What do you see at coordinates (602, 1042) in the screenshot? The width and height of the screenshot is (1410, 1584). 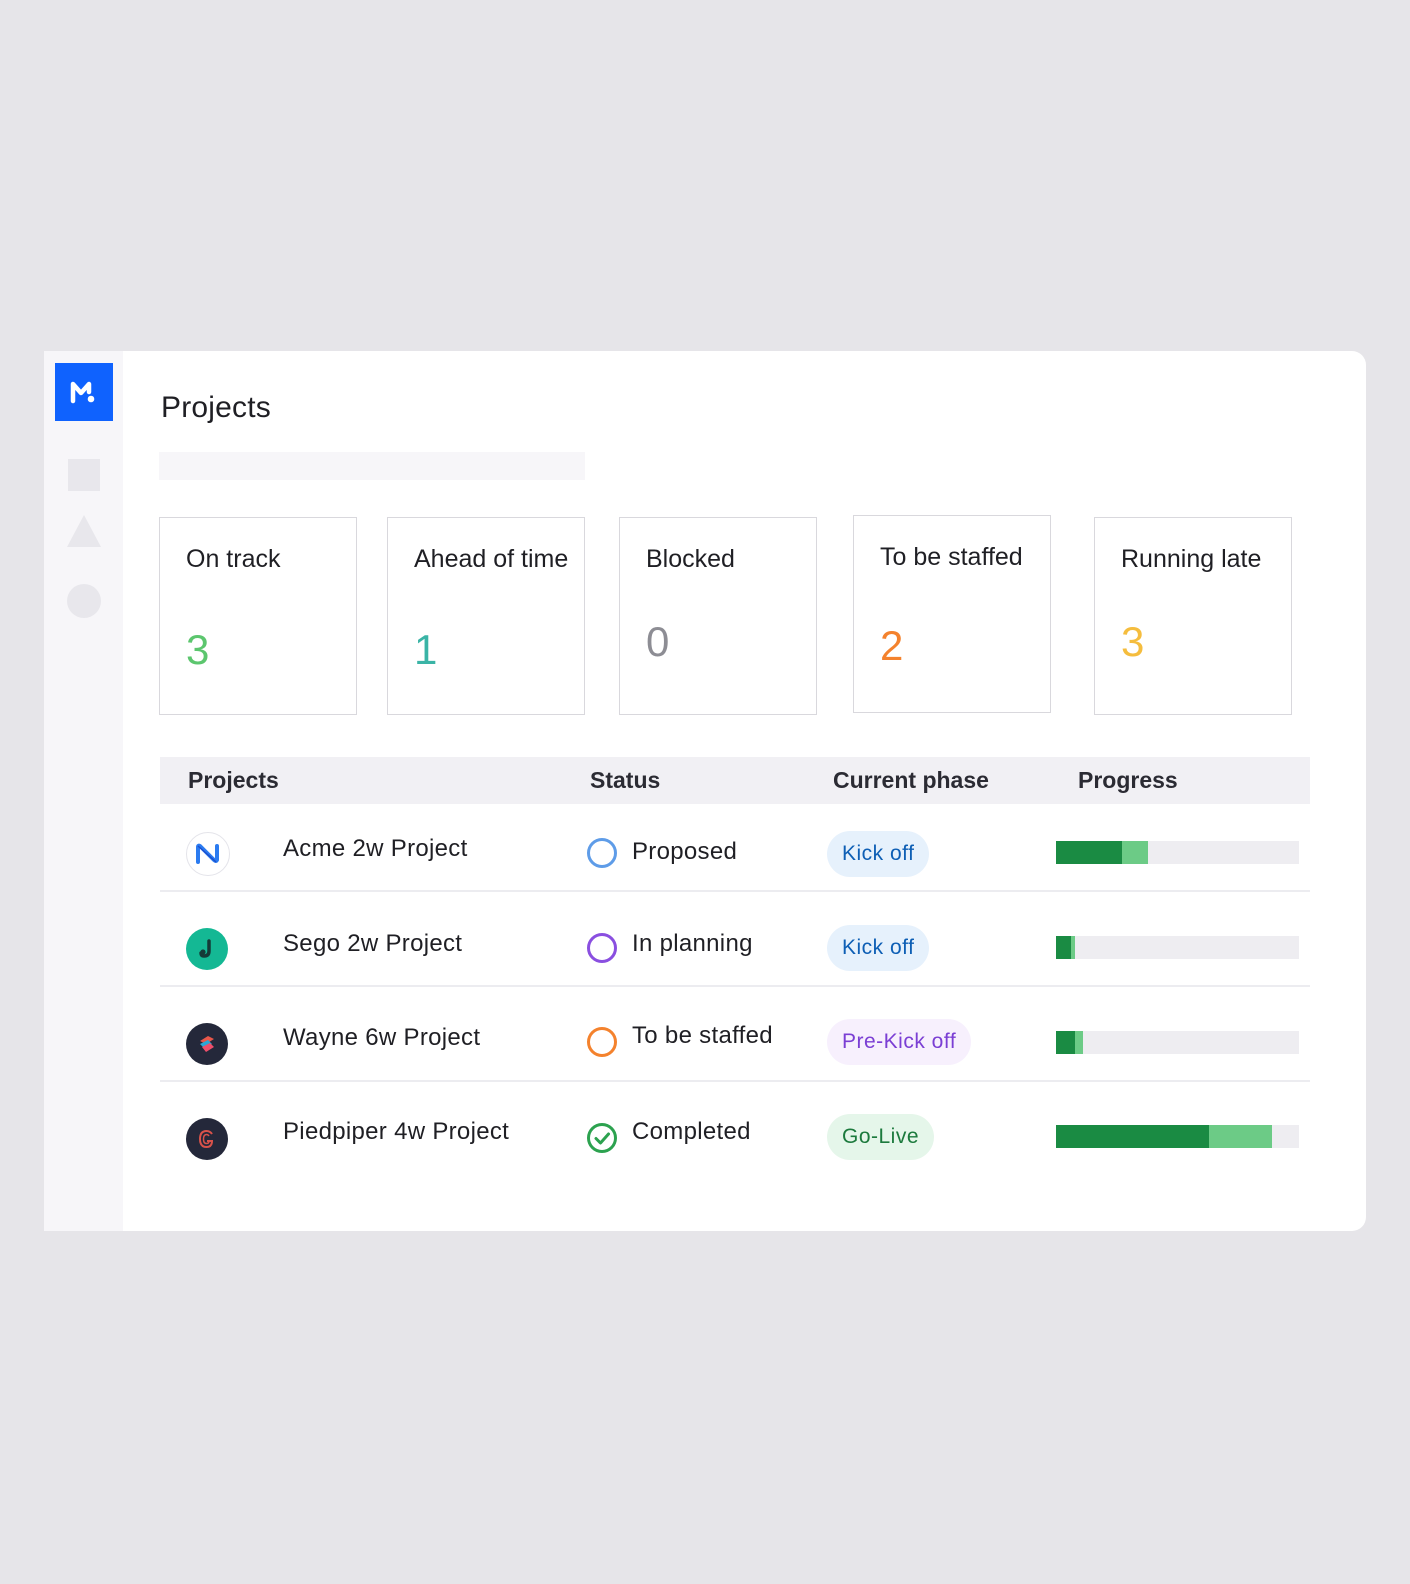 I see `status-to-be-staffed-icon` at bounding box center [602, 1042].